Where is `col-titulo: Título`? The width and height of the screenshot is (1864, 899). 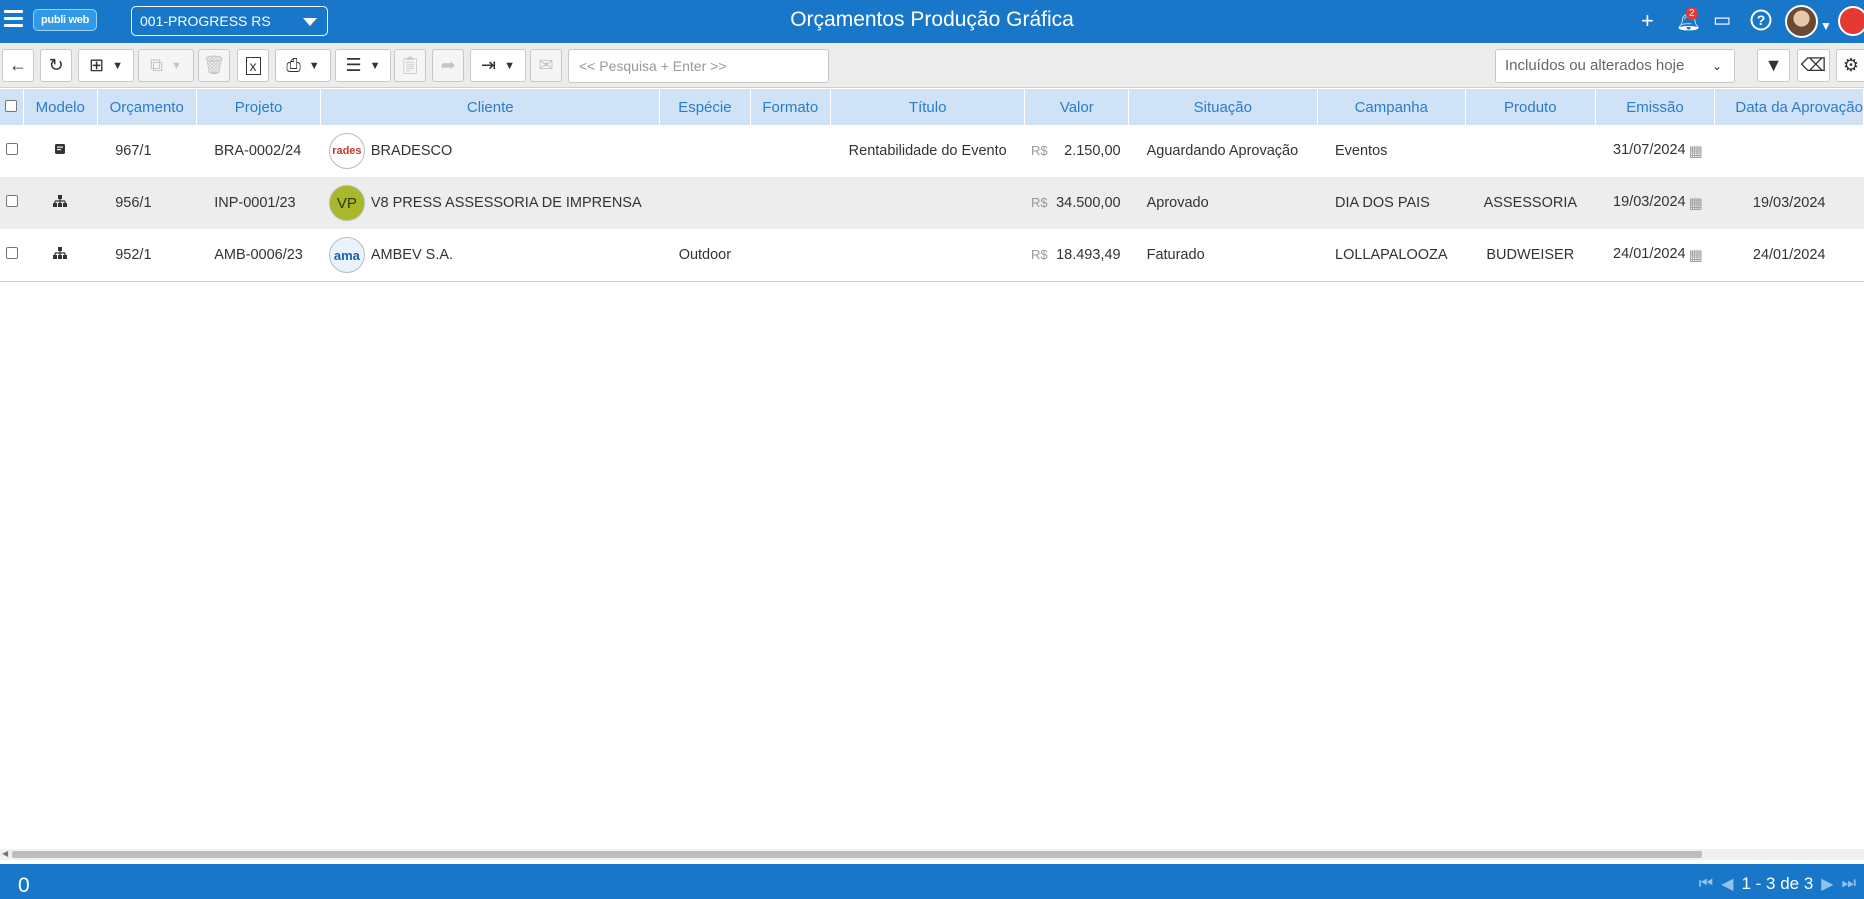 col-titulo: Título is located at coordinates (928, 107).